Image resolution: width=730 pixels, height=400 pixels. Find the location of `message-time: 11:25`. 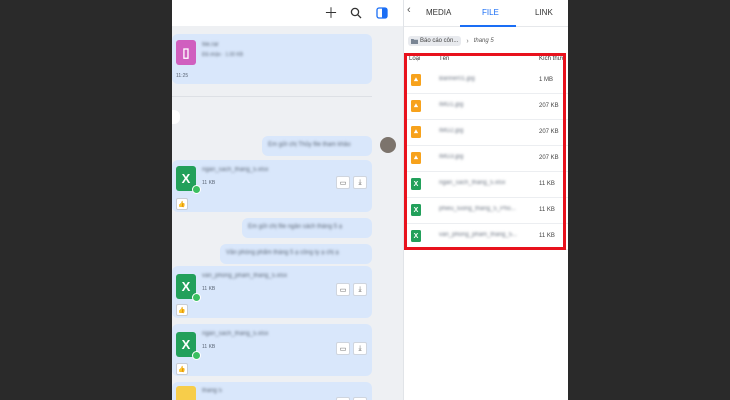

message-time: 11:25 is located at coordinates (182, 76).